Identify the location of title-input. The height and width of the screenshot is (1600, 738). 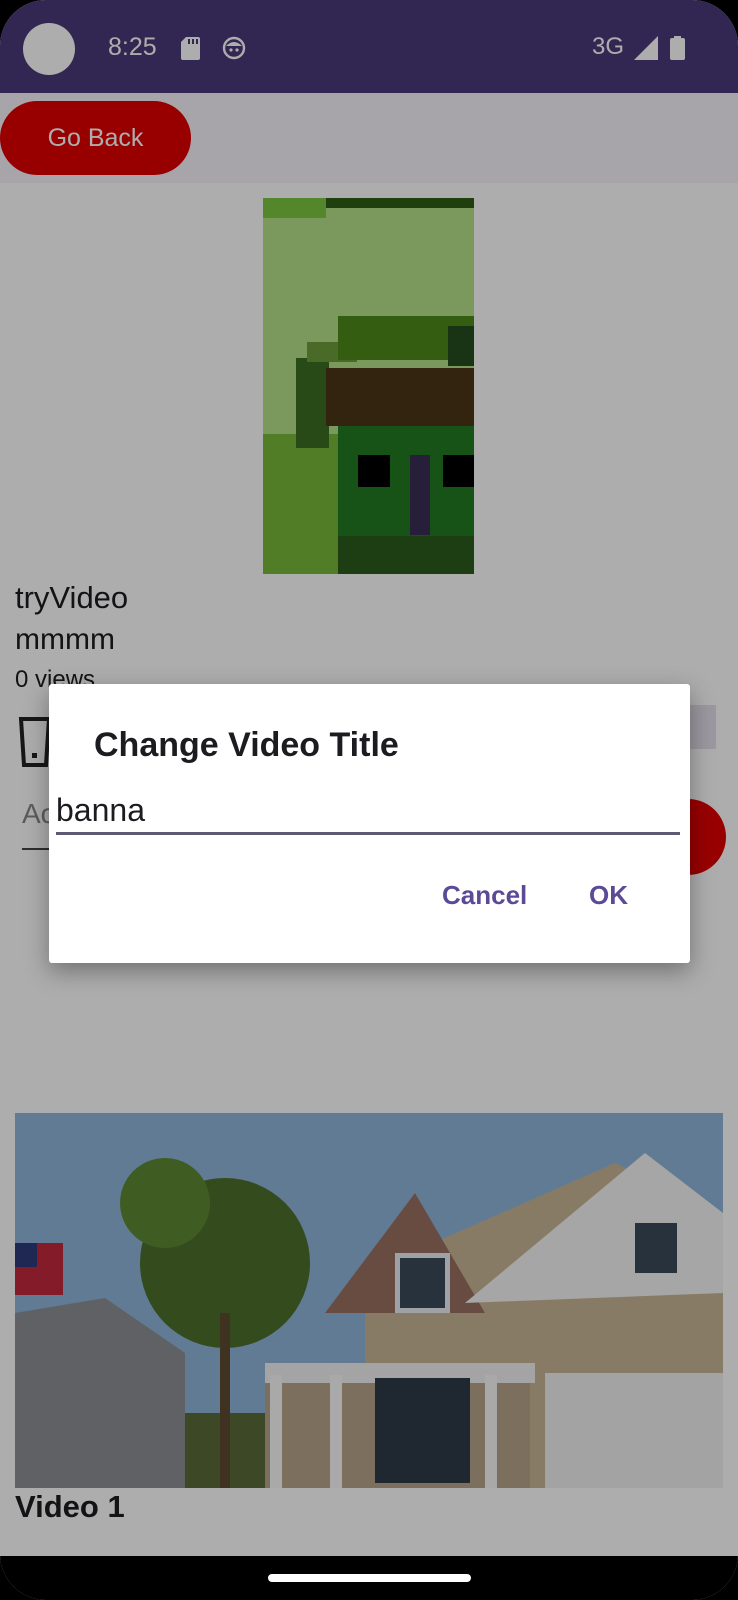
(368, 811).